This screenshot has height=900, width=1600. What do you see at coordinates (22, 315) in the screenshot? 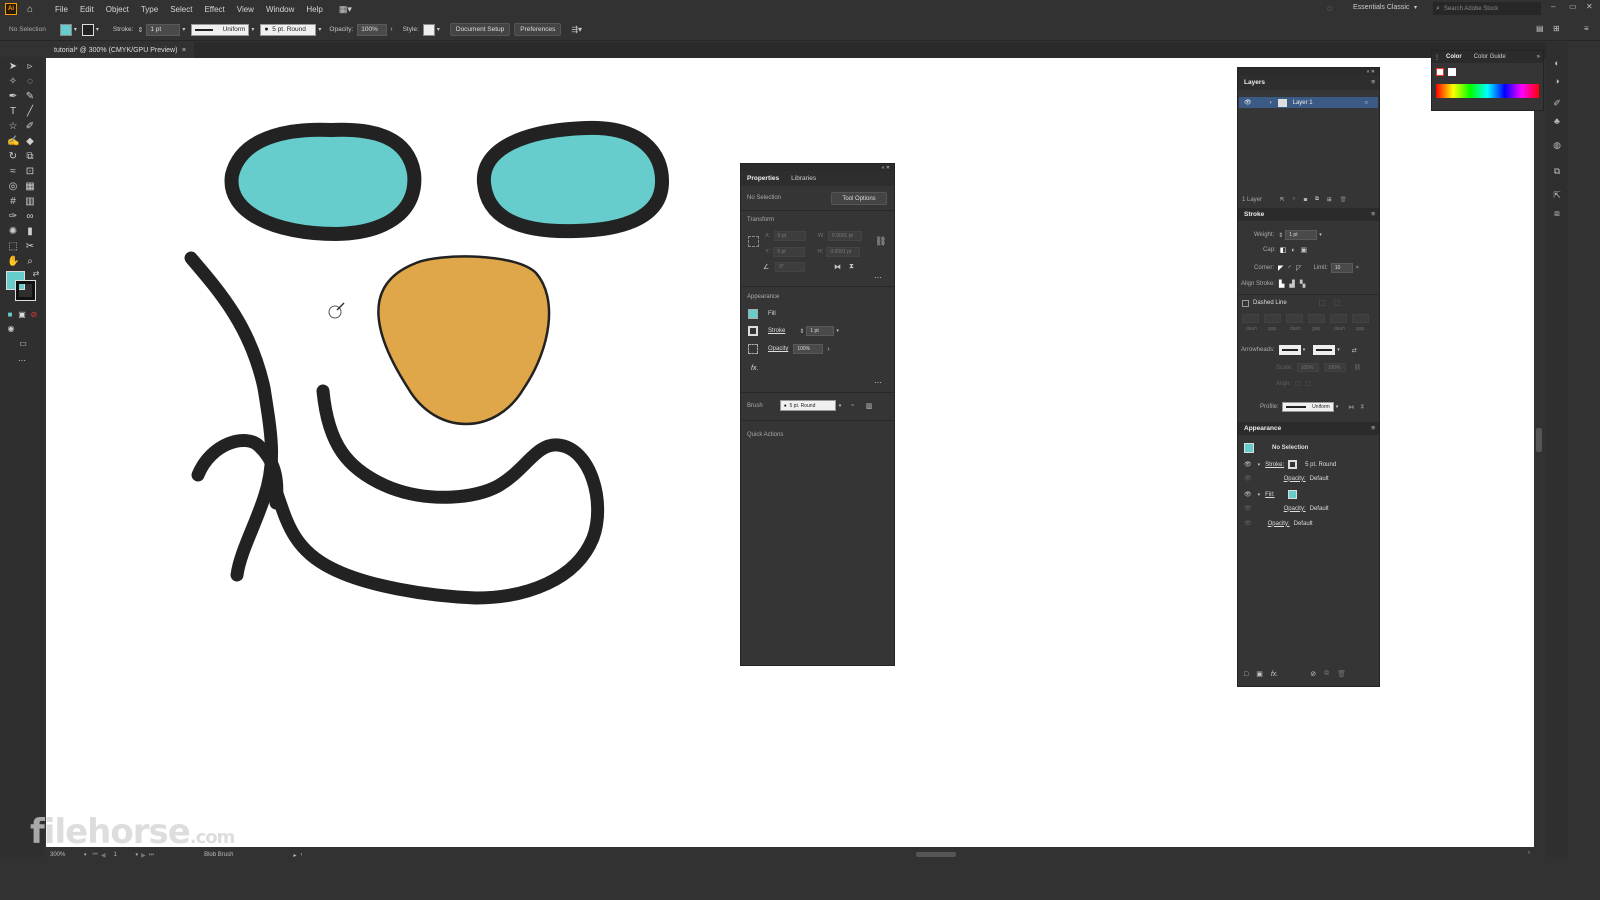
I see `gradient-mode-icon: ▣` at bounding box center [22, 315].